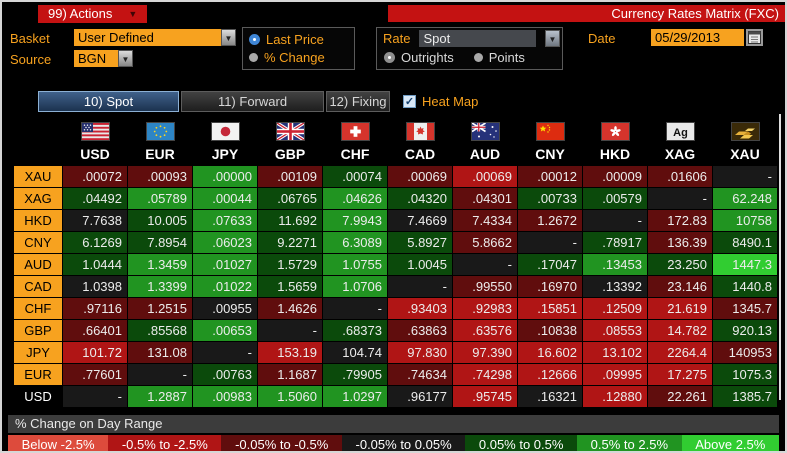 This screenshot has width=787, height=453. Describe the element at coordinates (697, 37) in the screenshot. I see `date-input: 05/29/2013` at that location.